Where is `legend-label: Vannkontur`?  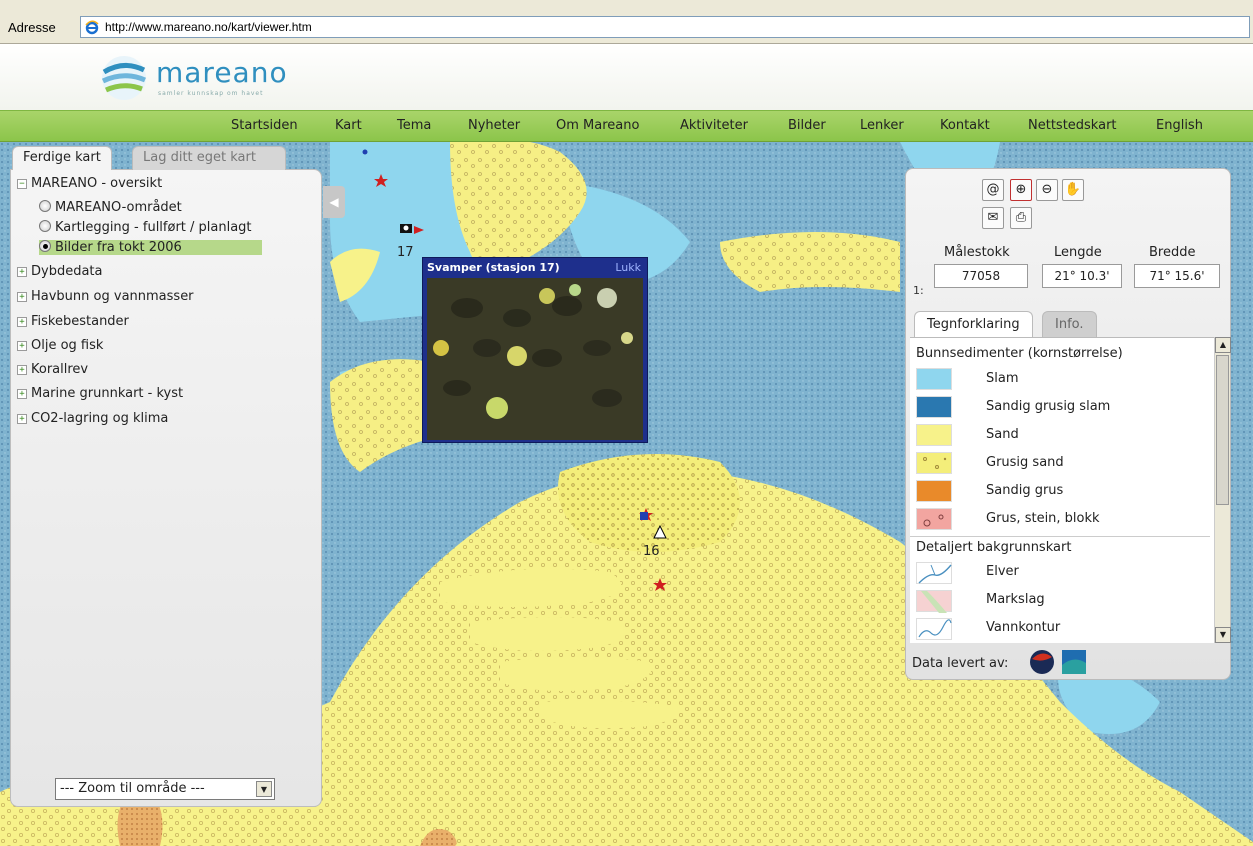
legend-label: Vannkontur is located at coordinates (1023, 627).